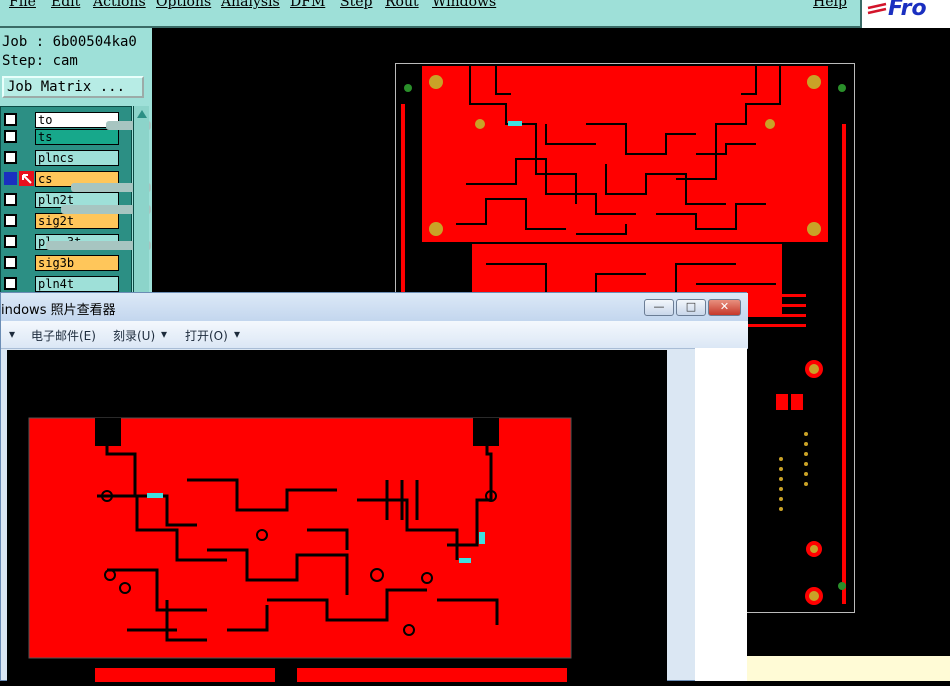  Describe the element at coordinates (63, 335) in the screenshot. I see `email-menu: 电子邮件(E)` at that location.